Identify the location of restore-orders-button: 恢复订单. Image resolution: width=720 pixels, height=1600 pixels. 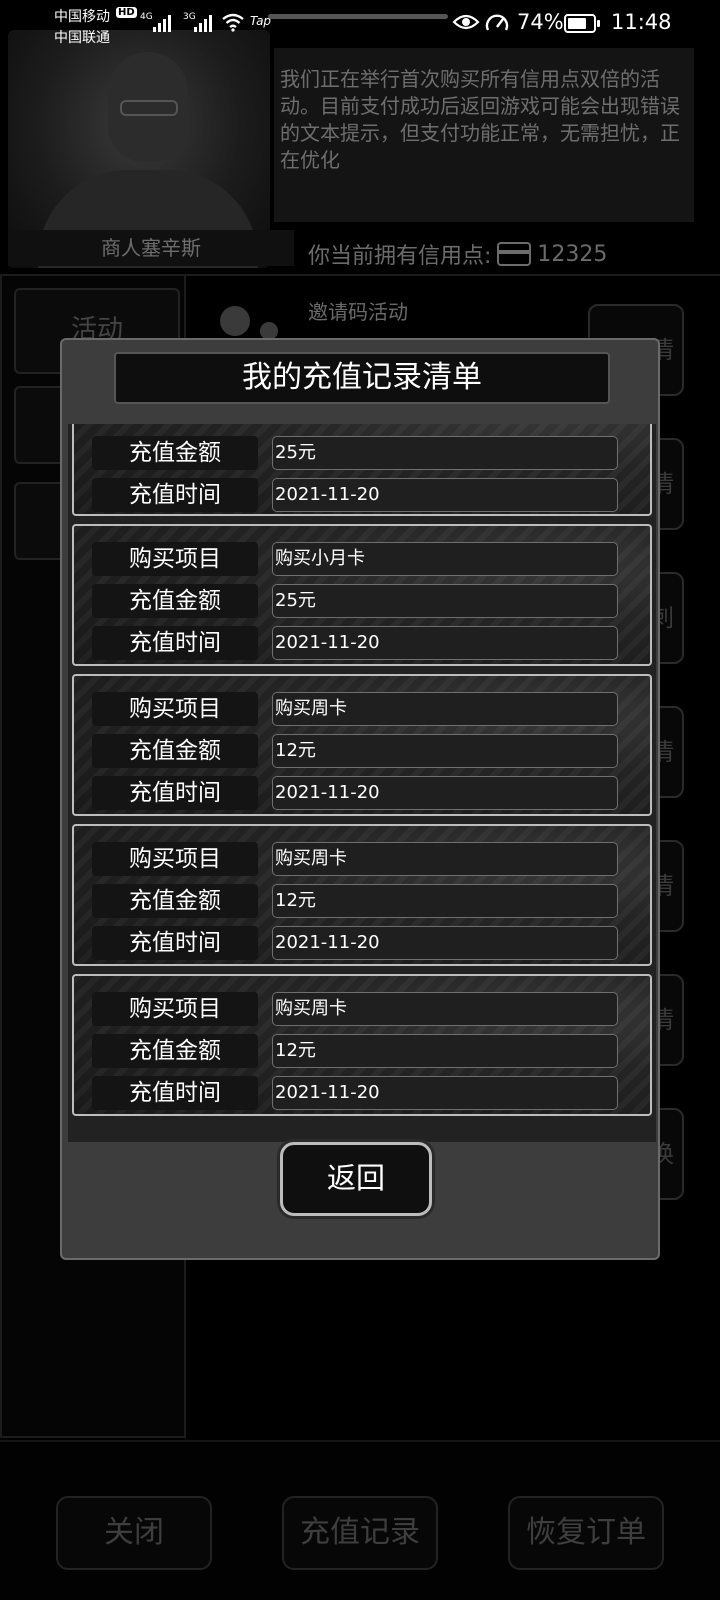
(586, 1533).